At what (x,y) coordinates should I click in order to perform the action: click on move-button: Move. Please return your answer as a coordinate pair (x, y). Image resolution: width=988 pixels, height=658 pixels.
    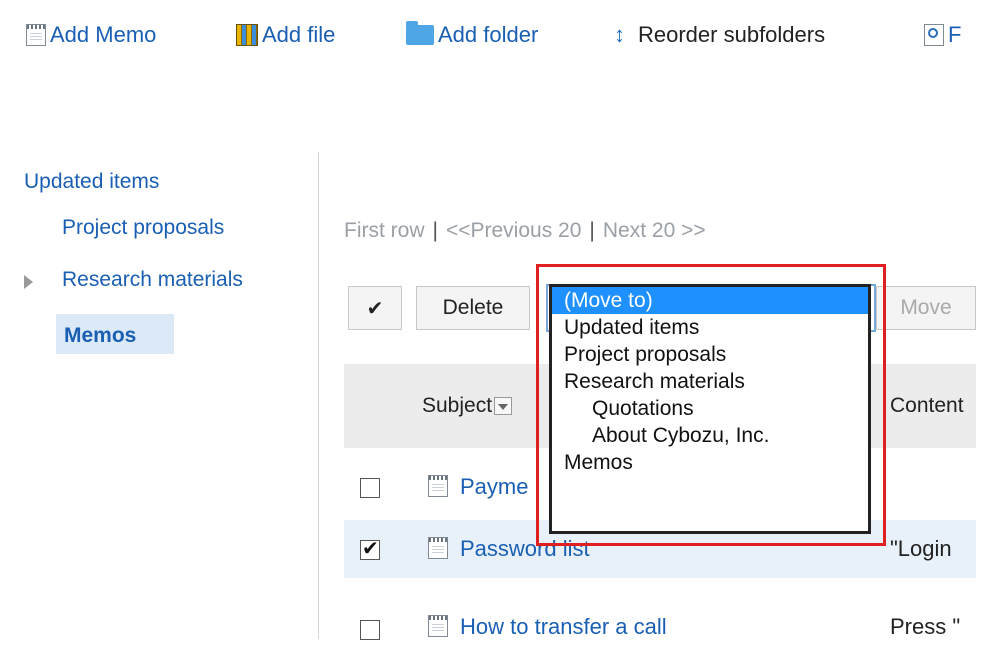
    Looking at the image, I should click on (926, 308).